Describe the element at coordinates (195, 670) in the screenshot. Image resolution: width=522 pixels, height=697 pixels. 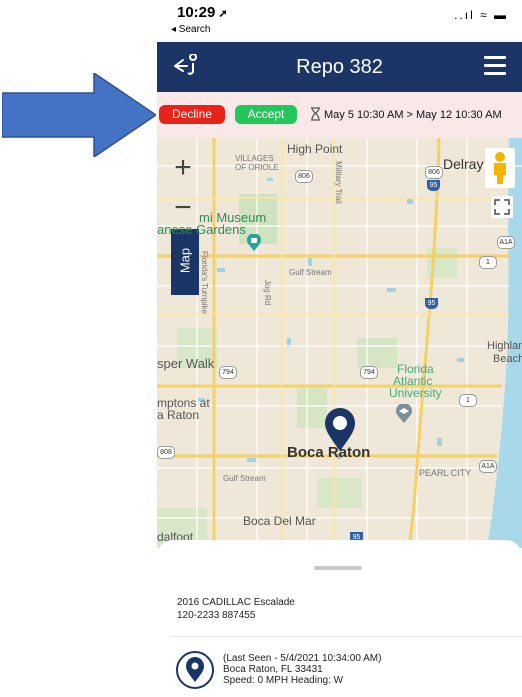
I see `location-pin-icon` at that location.